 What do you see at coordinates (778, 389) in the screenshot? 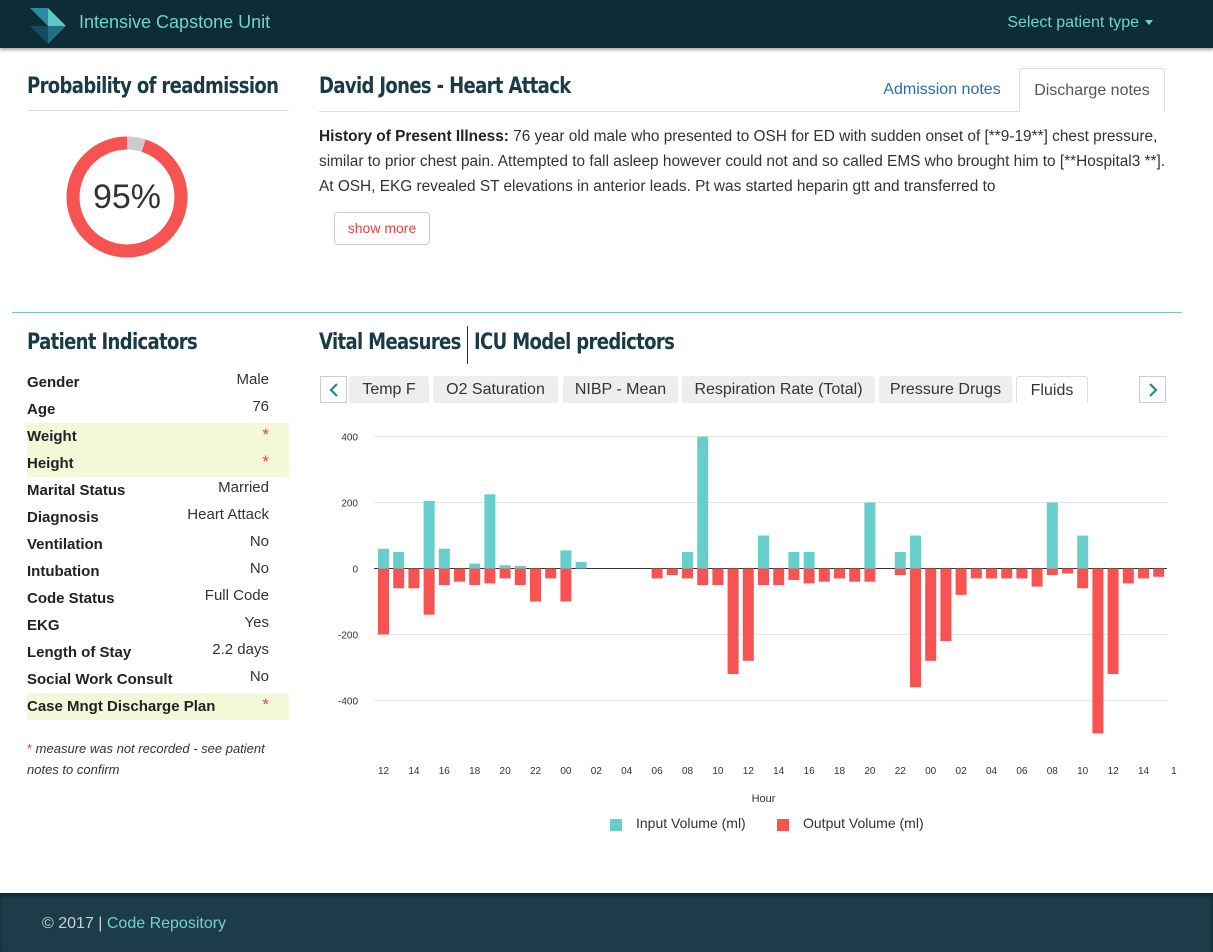
I see `tab-respiration-rate: Respiration Rate (Total)` at bounding box center [778, 389].